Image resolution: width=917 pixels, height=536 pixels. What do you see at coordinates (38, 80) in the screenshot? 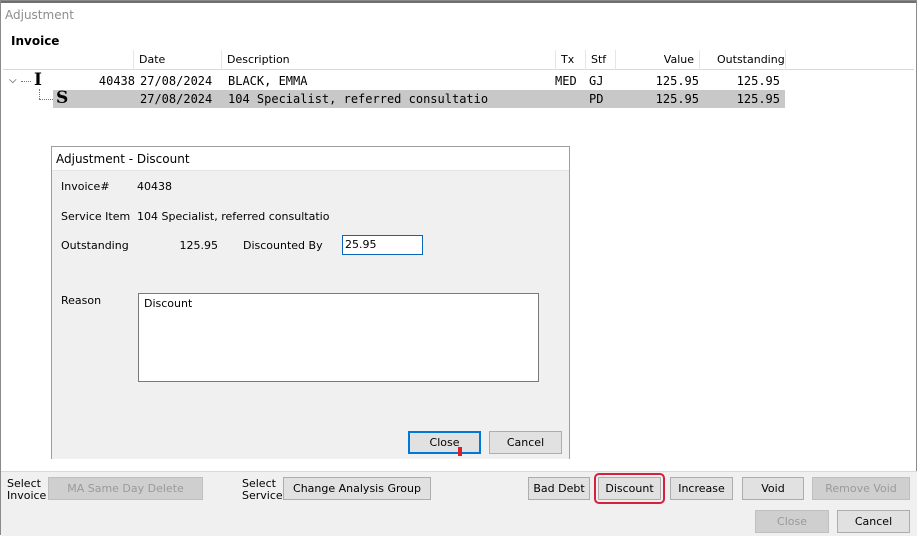
I see `invoice-type-icon: I` at bounding box center [38, 80].